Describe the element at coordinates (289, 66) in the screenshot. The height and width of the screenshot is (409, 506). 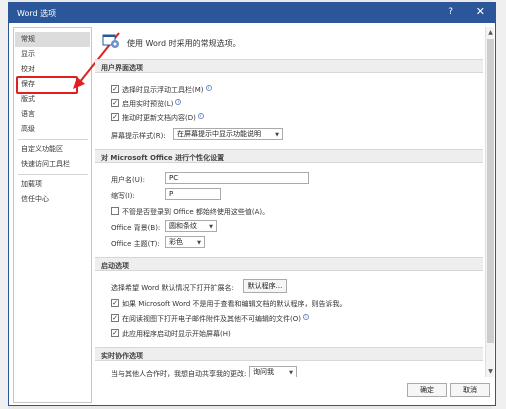
I see `section-user-interface: 用户界面选项` at that location.